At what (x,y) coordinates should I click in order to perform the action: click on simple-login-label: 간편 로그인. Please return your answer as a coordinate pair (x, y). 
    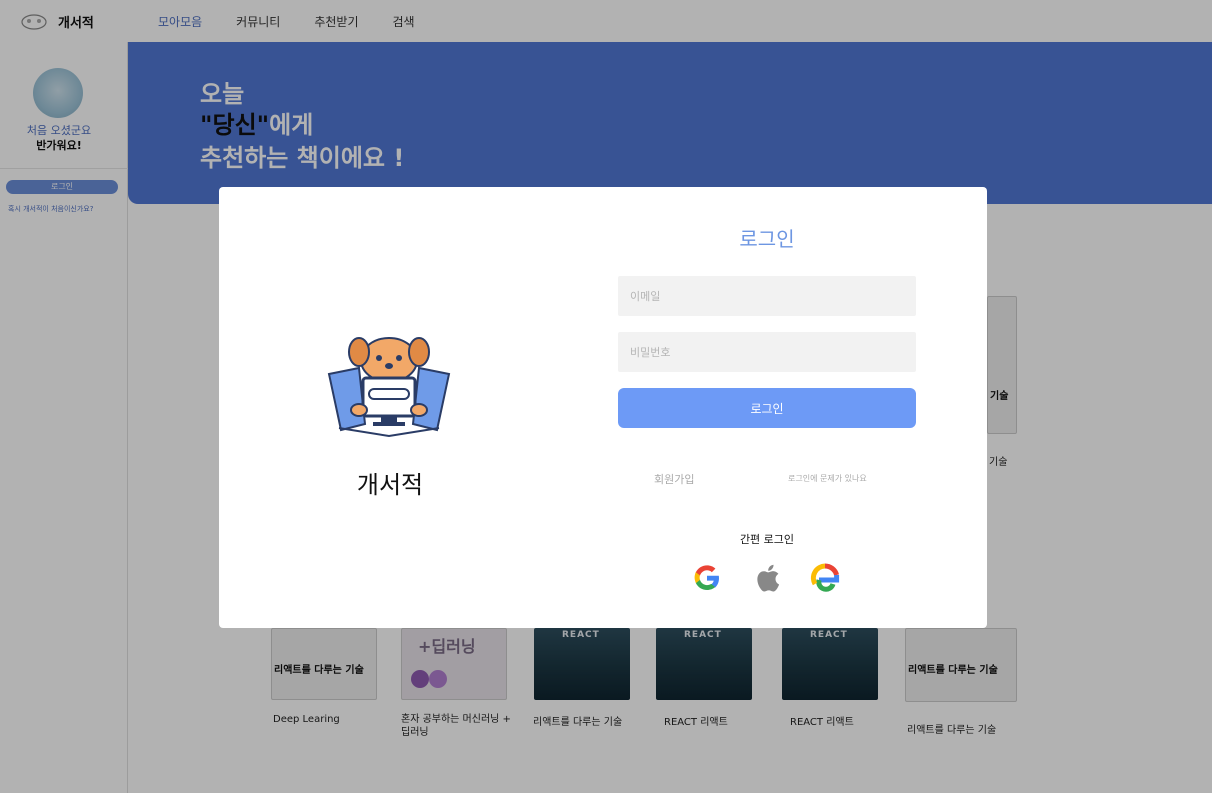
    Looking at the image, I should click on (767, 539).